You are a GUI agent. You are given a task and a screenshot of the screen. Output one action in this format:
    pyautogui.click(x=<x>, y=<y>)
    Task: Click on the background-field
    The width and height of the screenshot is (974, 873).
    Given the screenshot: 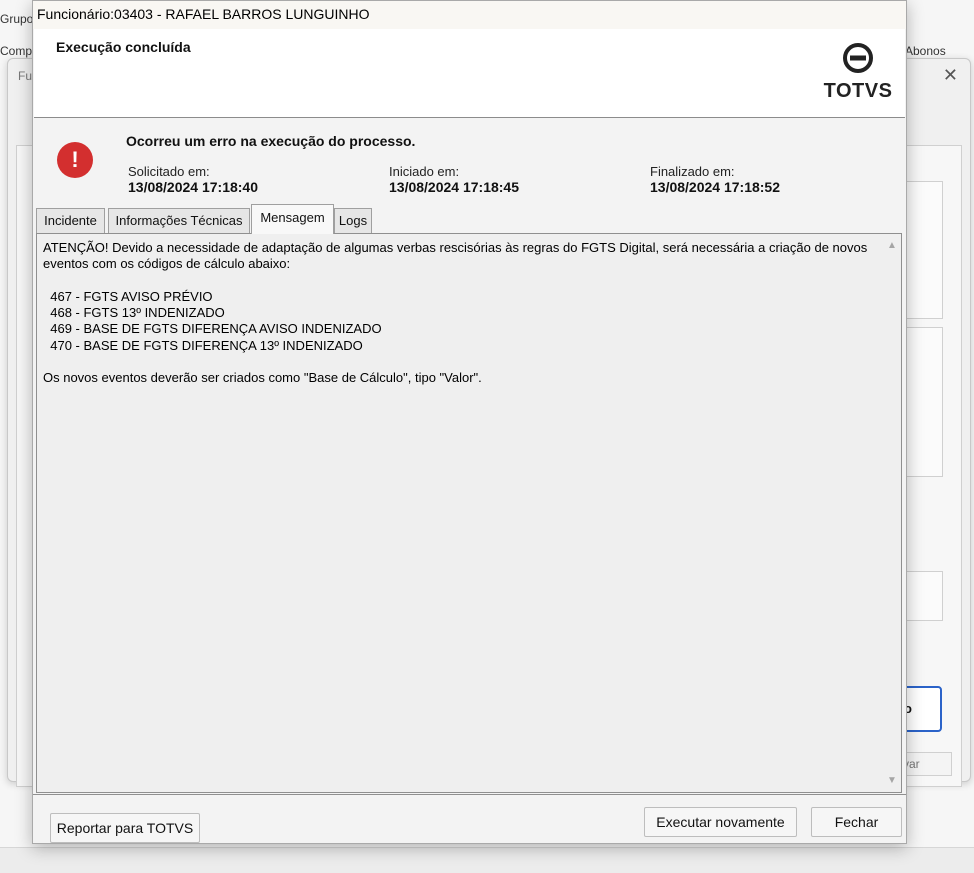 What is the action you would take?
    pyautogui.click(x=924, y=596)
    